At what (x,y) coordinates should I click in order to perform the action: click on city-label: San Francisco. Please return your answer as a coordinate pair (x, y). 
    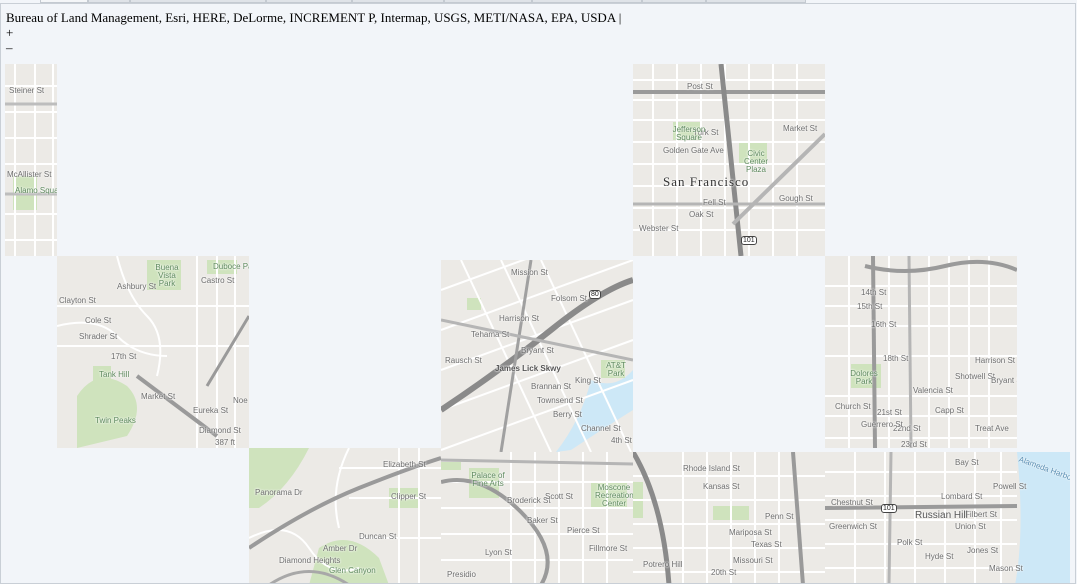
    Looking at the image, I should click on (706, 181).